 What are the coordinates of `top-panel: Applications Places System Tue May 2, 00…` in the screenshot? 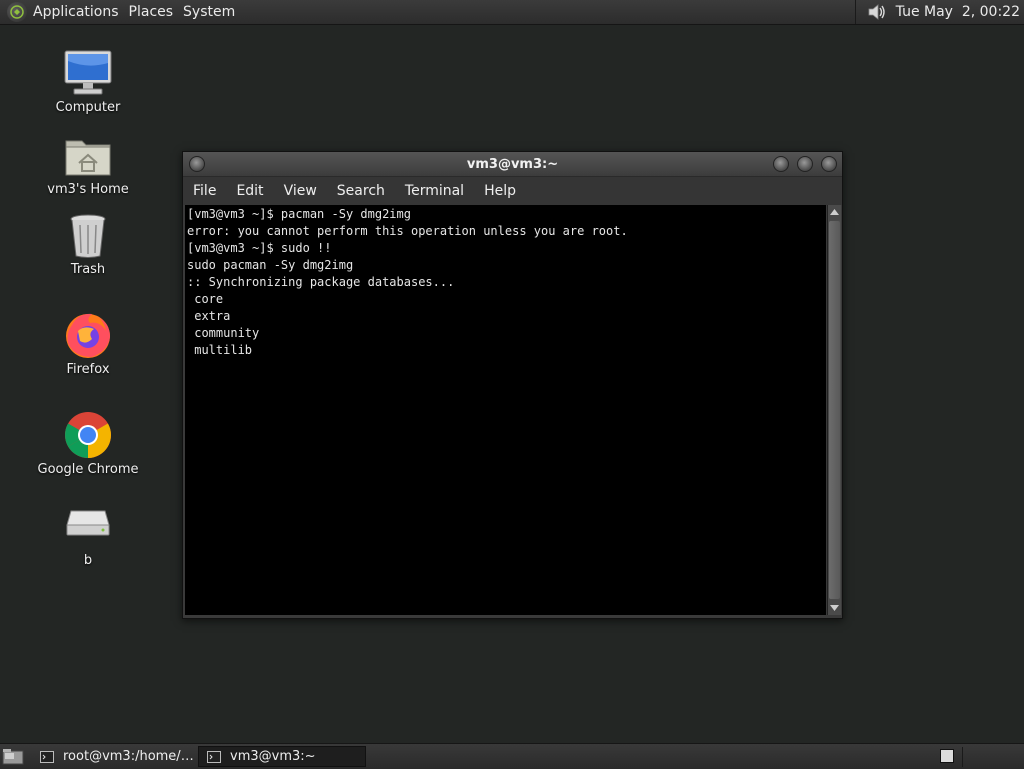 It's located at (512, 12).